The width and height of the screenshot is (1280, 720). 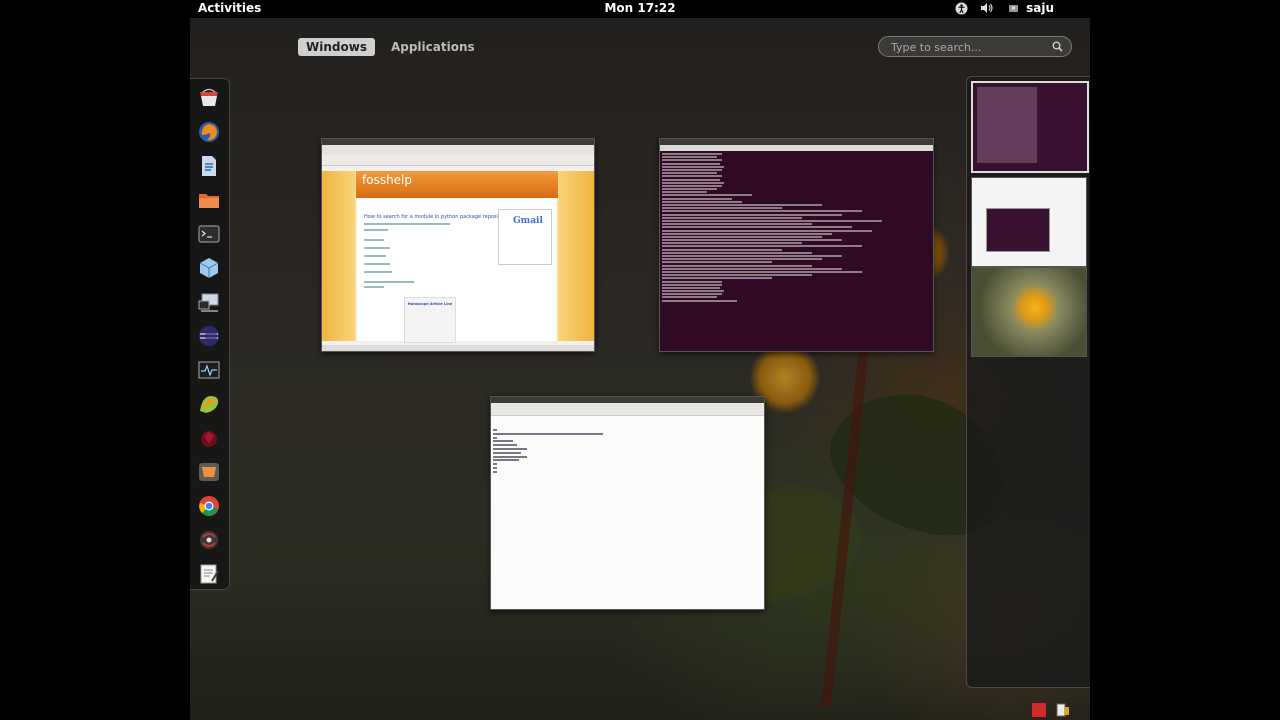 What do you see at coordinates (971, 47) in the screenshot?
I see `search-input` at bounding box center [971, 47].